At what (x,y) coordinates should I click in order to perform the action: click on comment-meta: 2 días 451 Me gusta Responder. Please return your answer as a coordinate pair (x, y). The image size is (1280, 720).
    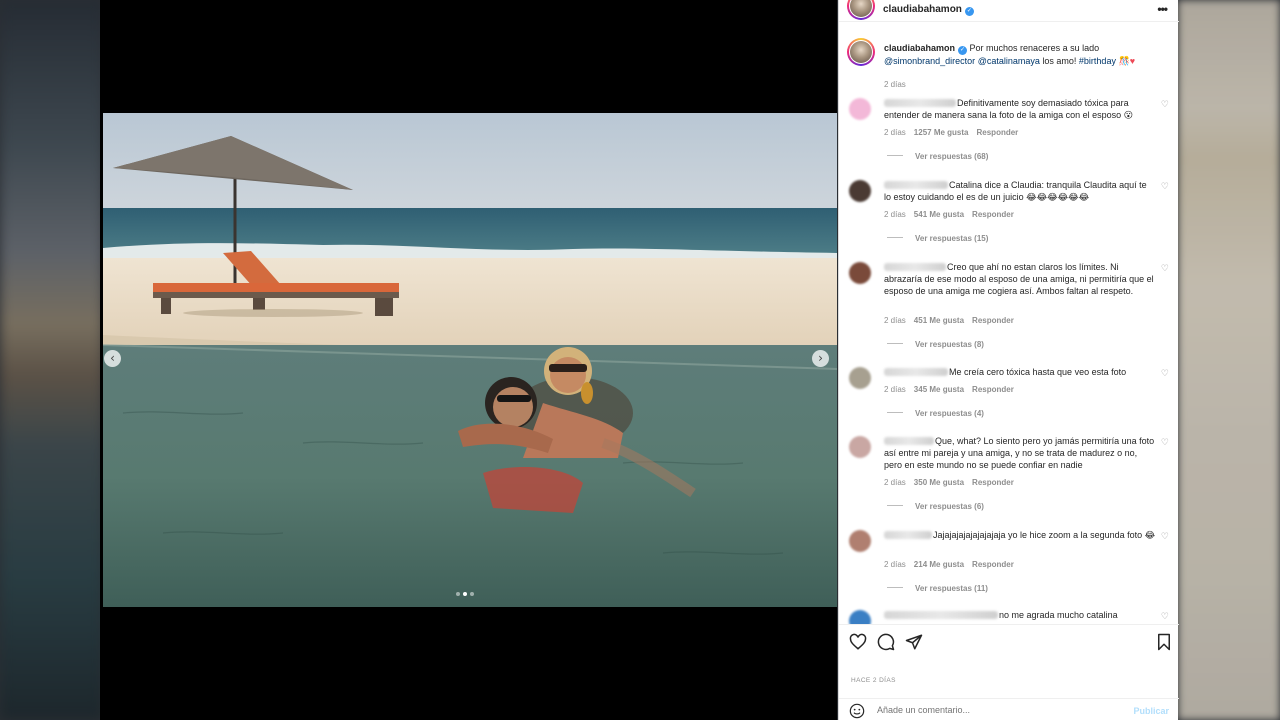
    Looking at the image, I should click on (953, 320).